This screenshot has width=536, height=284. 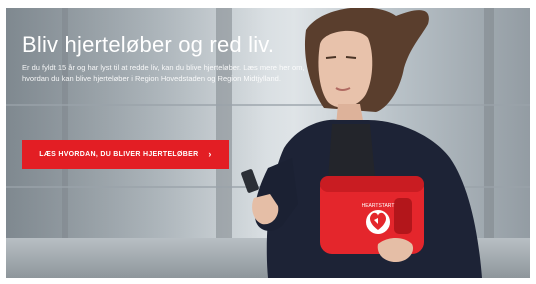 I want to click on learn-how-button: LÆS HVORDAN, DU BLIVER HJERTELØBER ›, so click(x=125, y=154).